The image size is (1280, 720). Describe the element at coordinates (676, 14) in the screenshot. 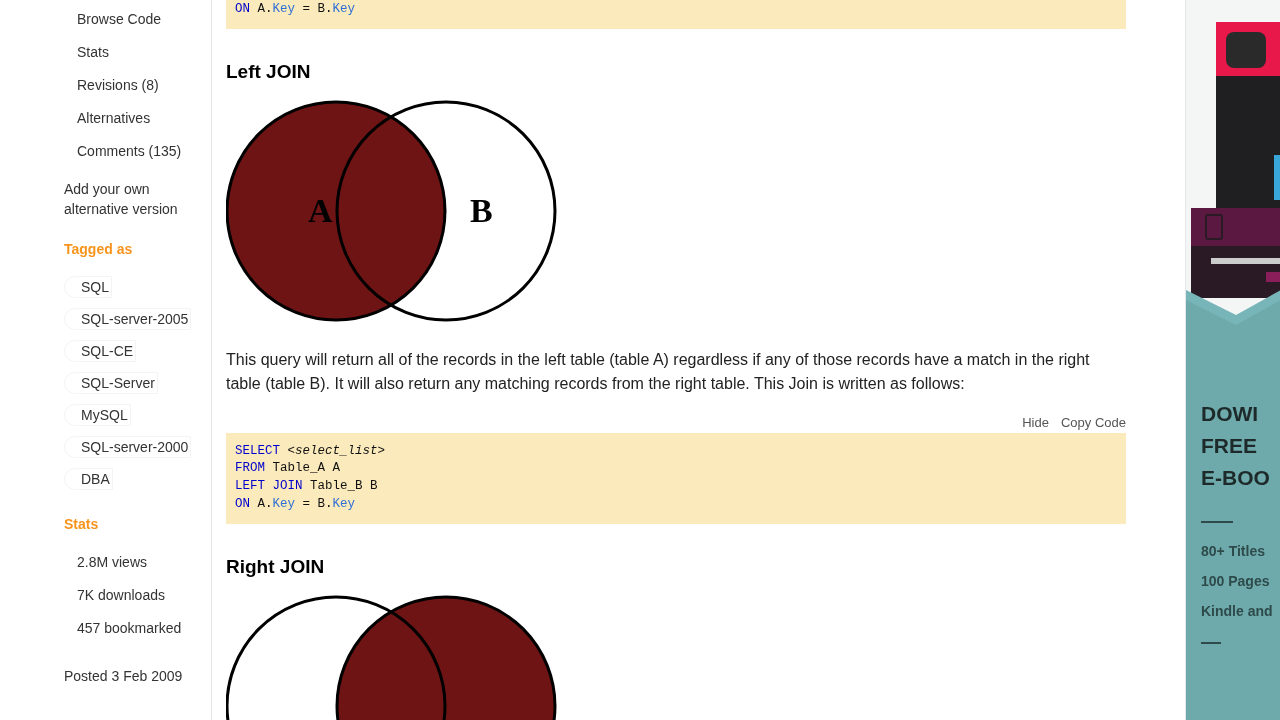

I see `code-block: ON A.Key = B.Key` at that location.